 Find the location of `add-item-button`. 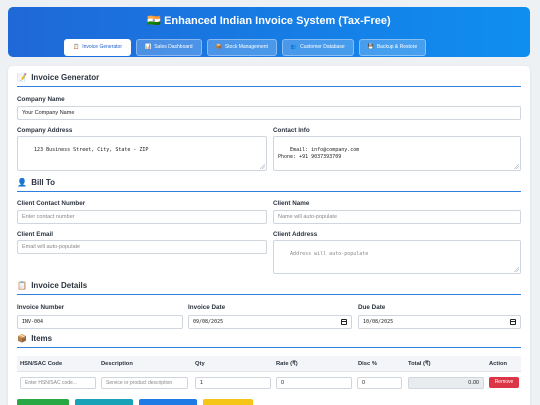

add-item-button is located at coordinates (43, 402).